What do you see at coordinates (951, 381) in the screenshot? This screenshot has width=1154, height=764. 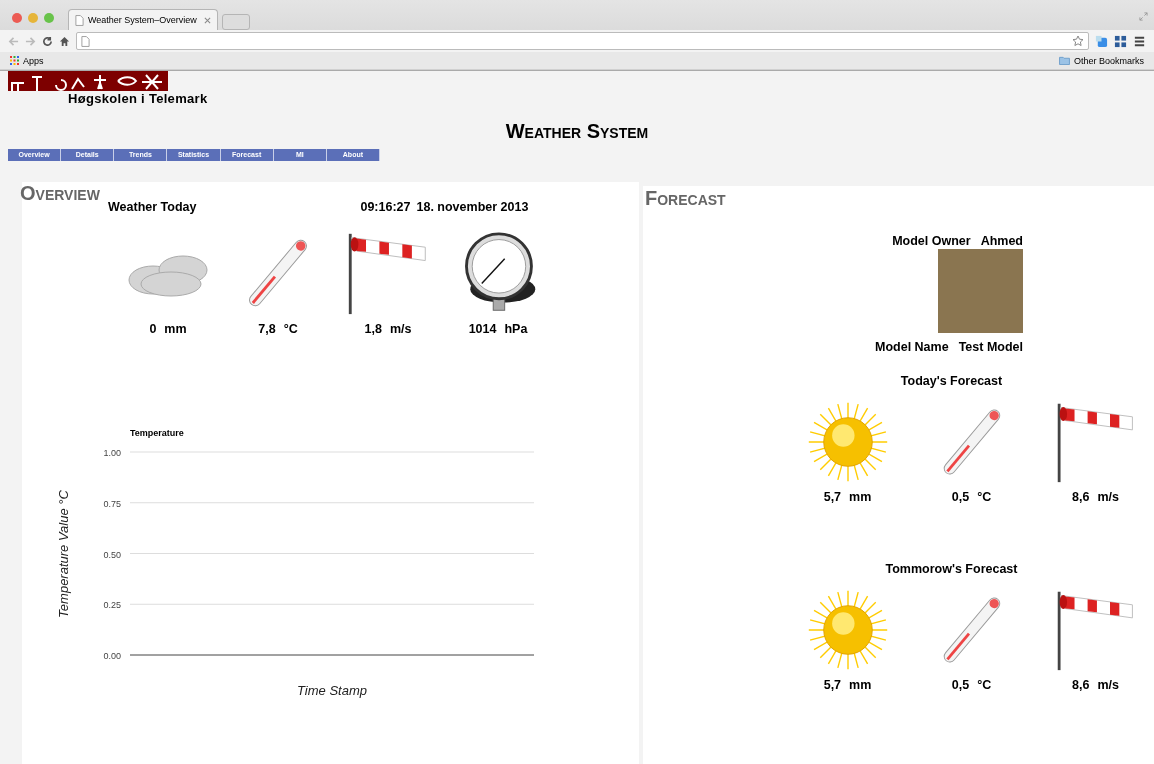 I see `forecast-title: Today's Forecast` at bounding box center [951, 381].